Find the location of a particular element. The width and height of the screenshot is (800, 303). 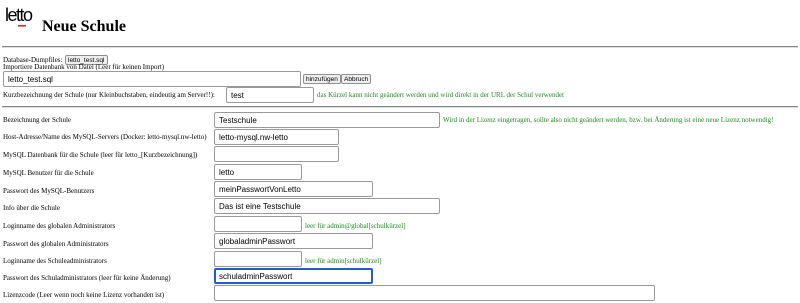

import-file-input is located at coordinates (152, 79).